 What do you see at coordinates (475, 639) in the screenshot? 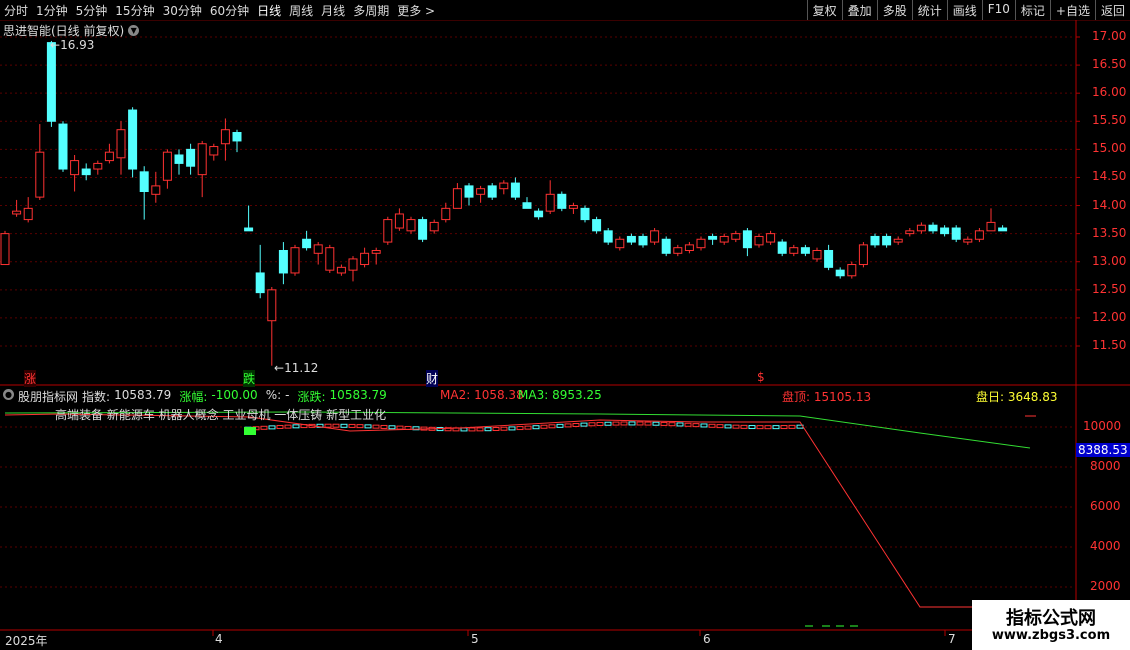
I see `date-label: 5` at bounding box center [475, 639].